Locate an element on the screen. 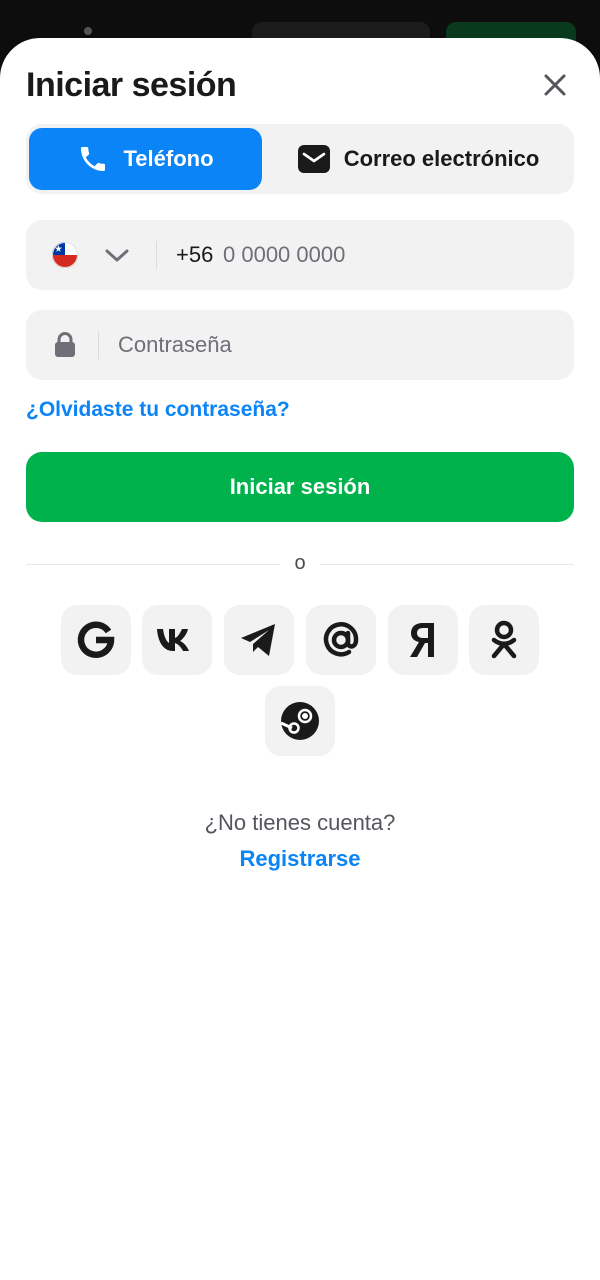  telegram-icon is located at coordinates (258, 640).